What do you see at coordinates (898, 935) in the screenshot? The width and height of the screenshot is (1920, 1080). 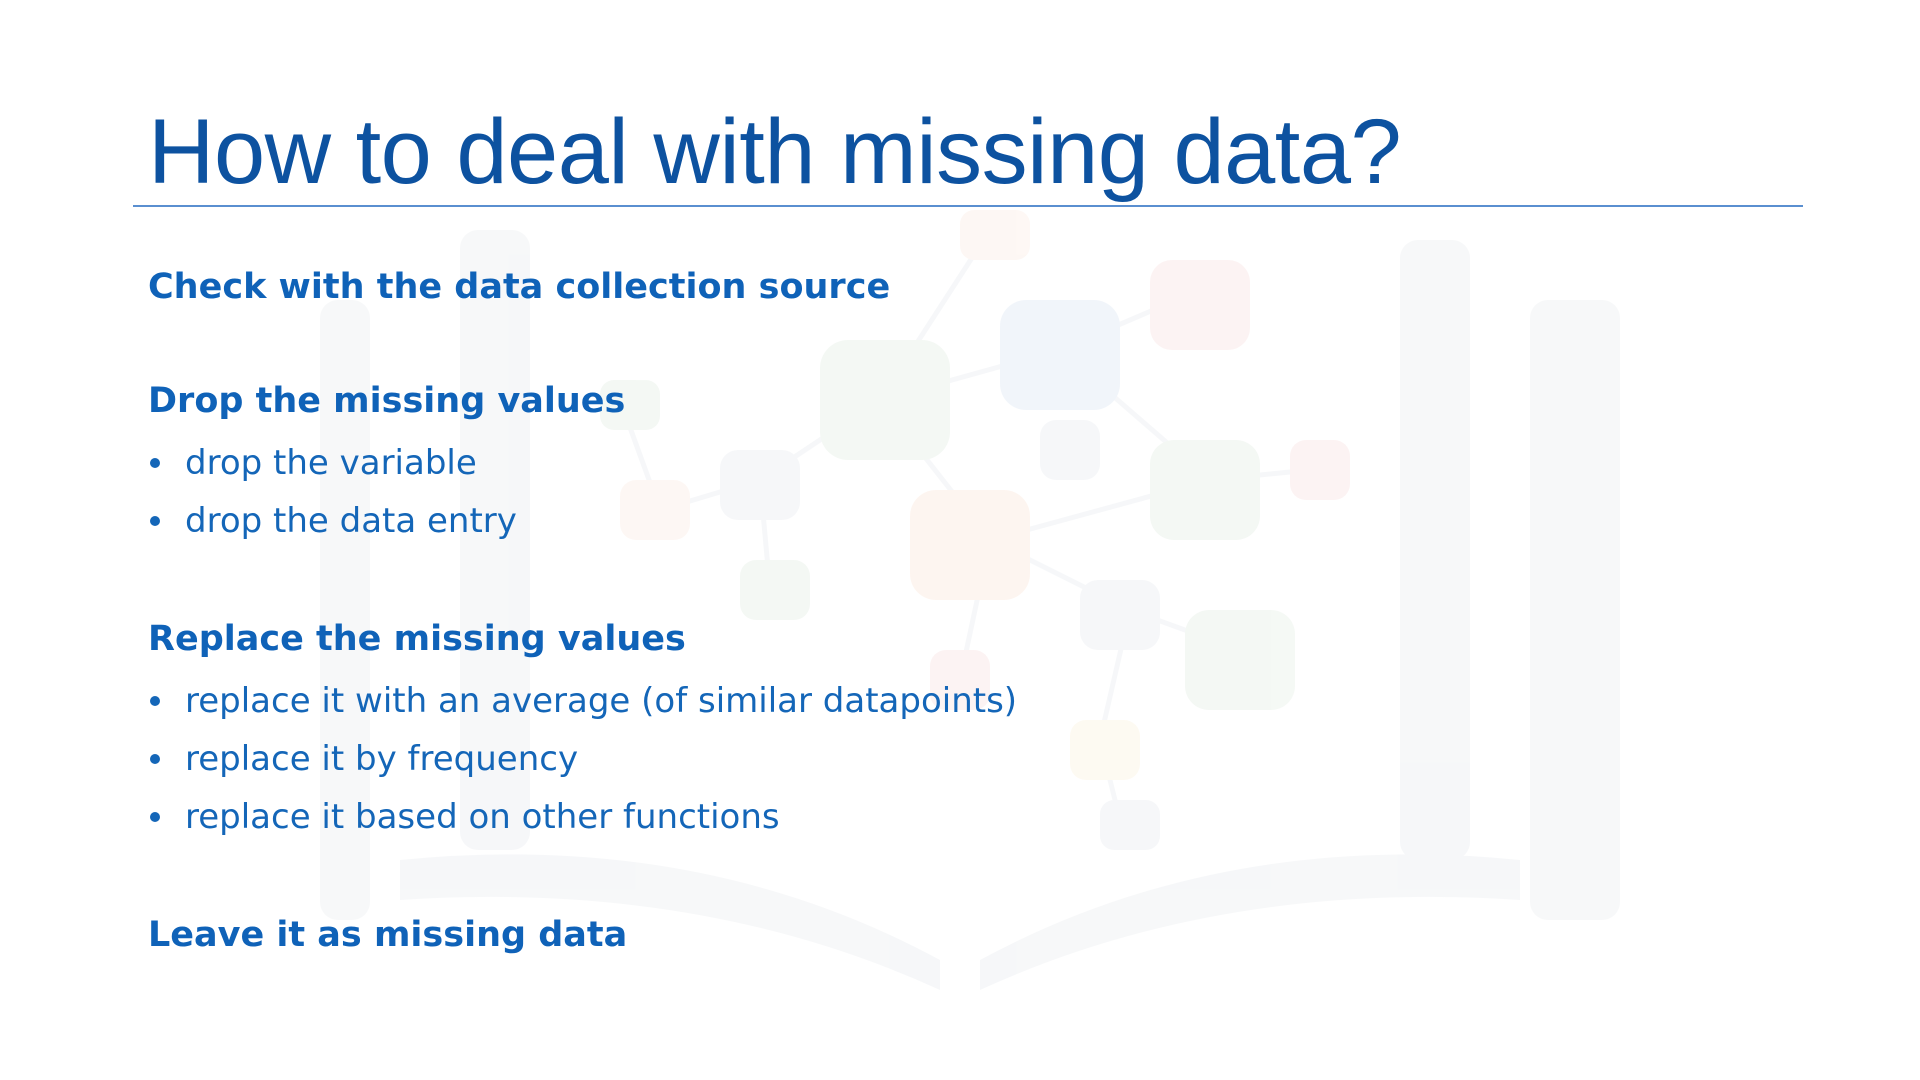 I see `section-leave-missing: Leave it as missing data` at bounding box center [898, 935].